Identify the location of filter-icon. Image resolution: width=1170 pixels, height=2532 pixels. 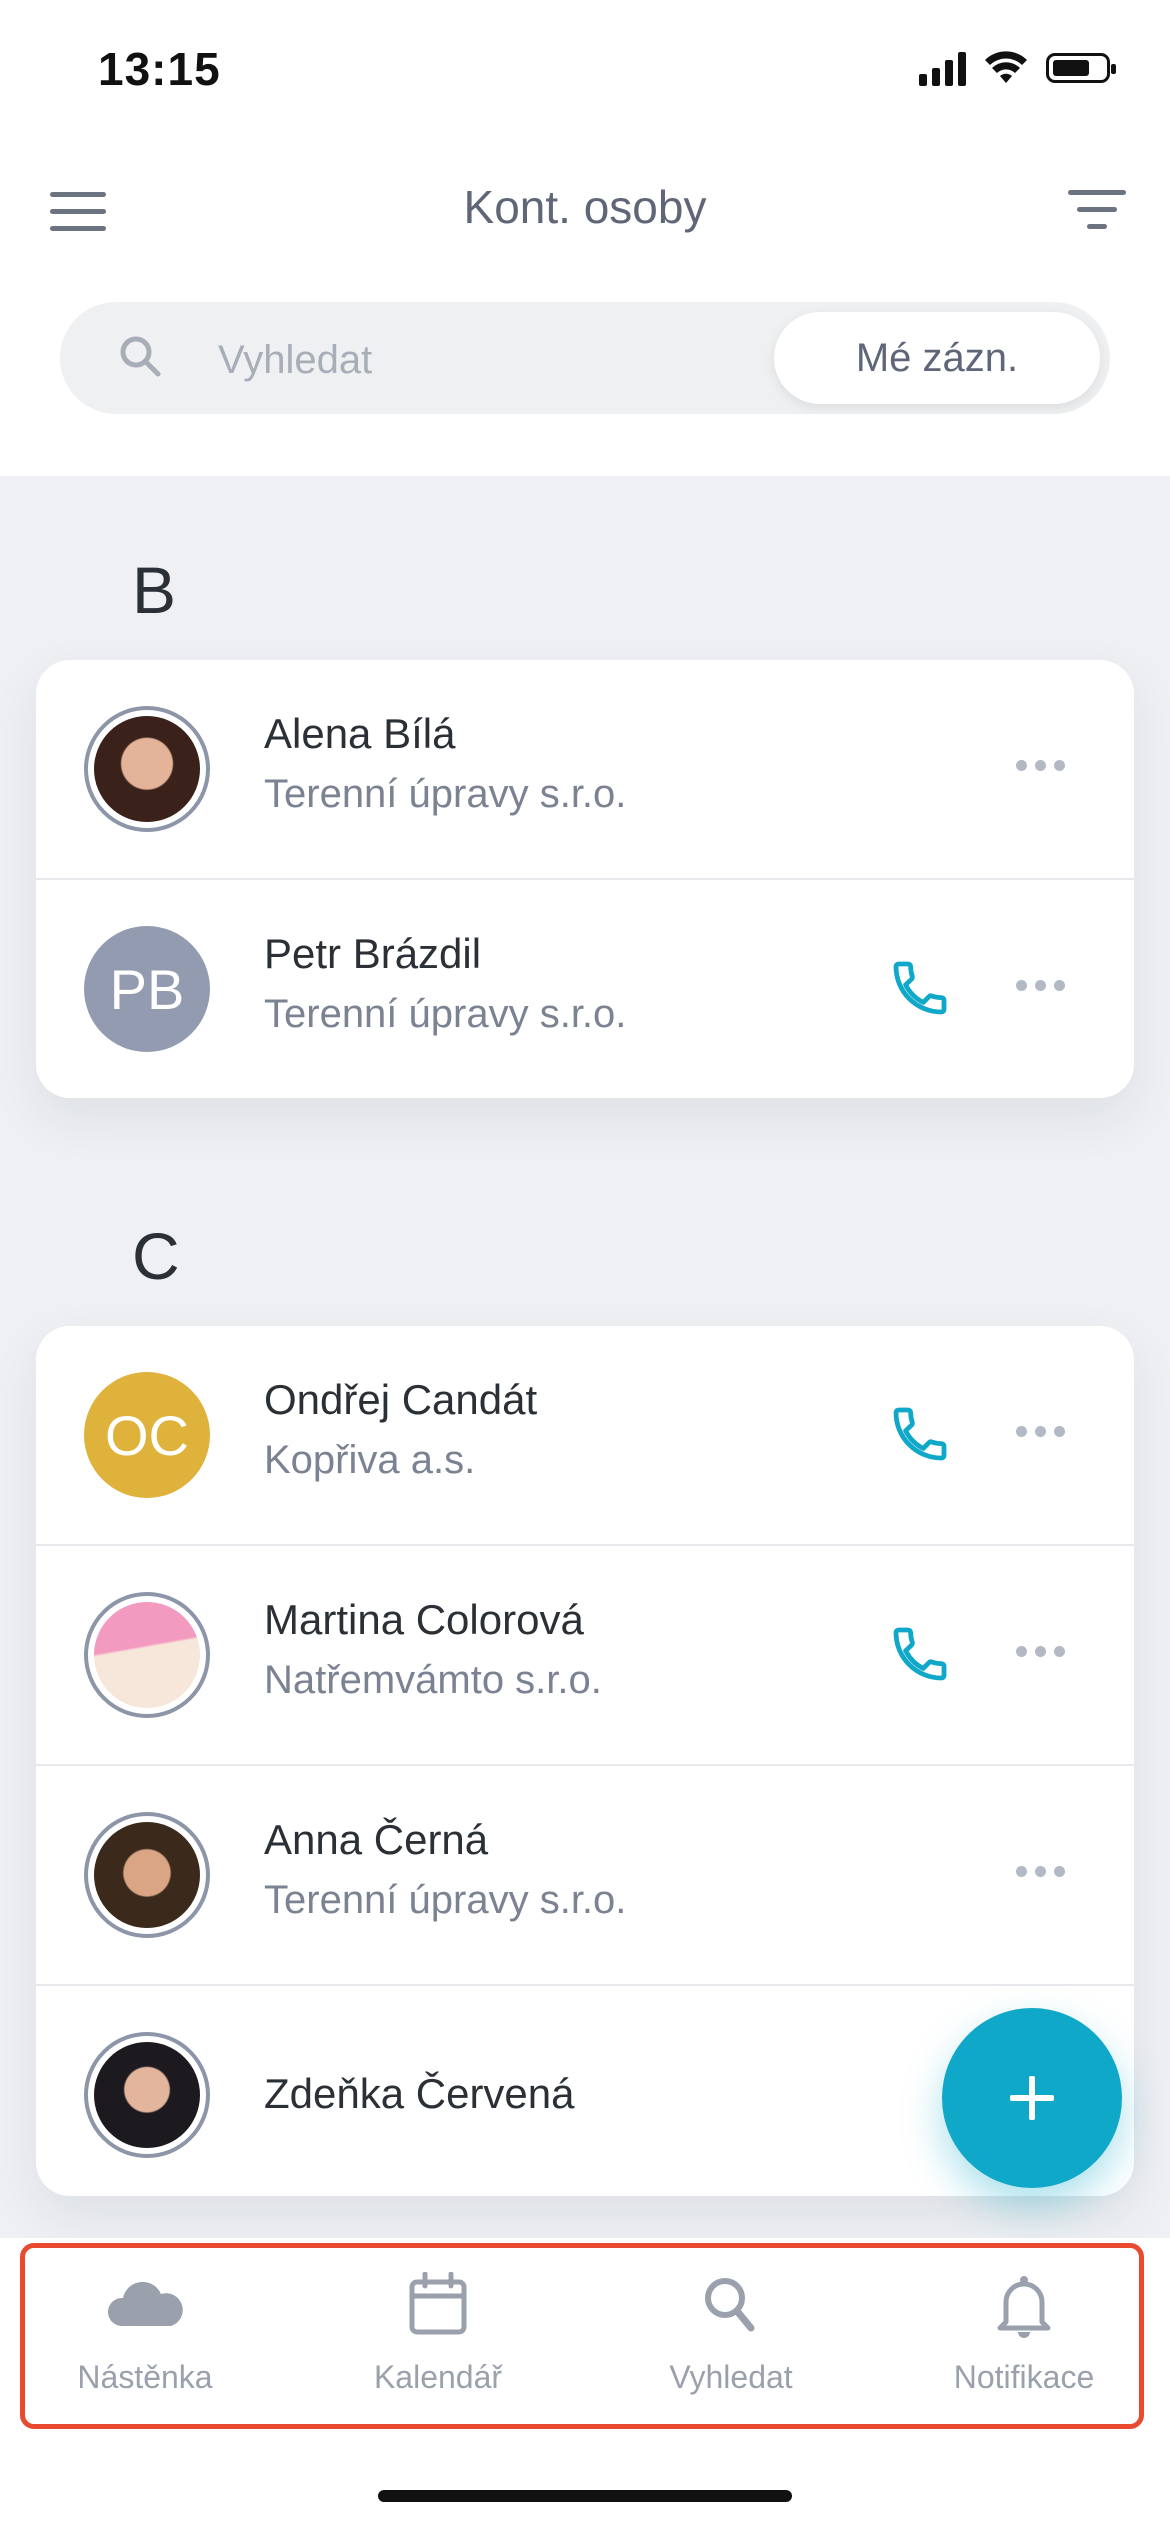
(1097, 212).